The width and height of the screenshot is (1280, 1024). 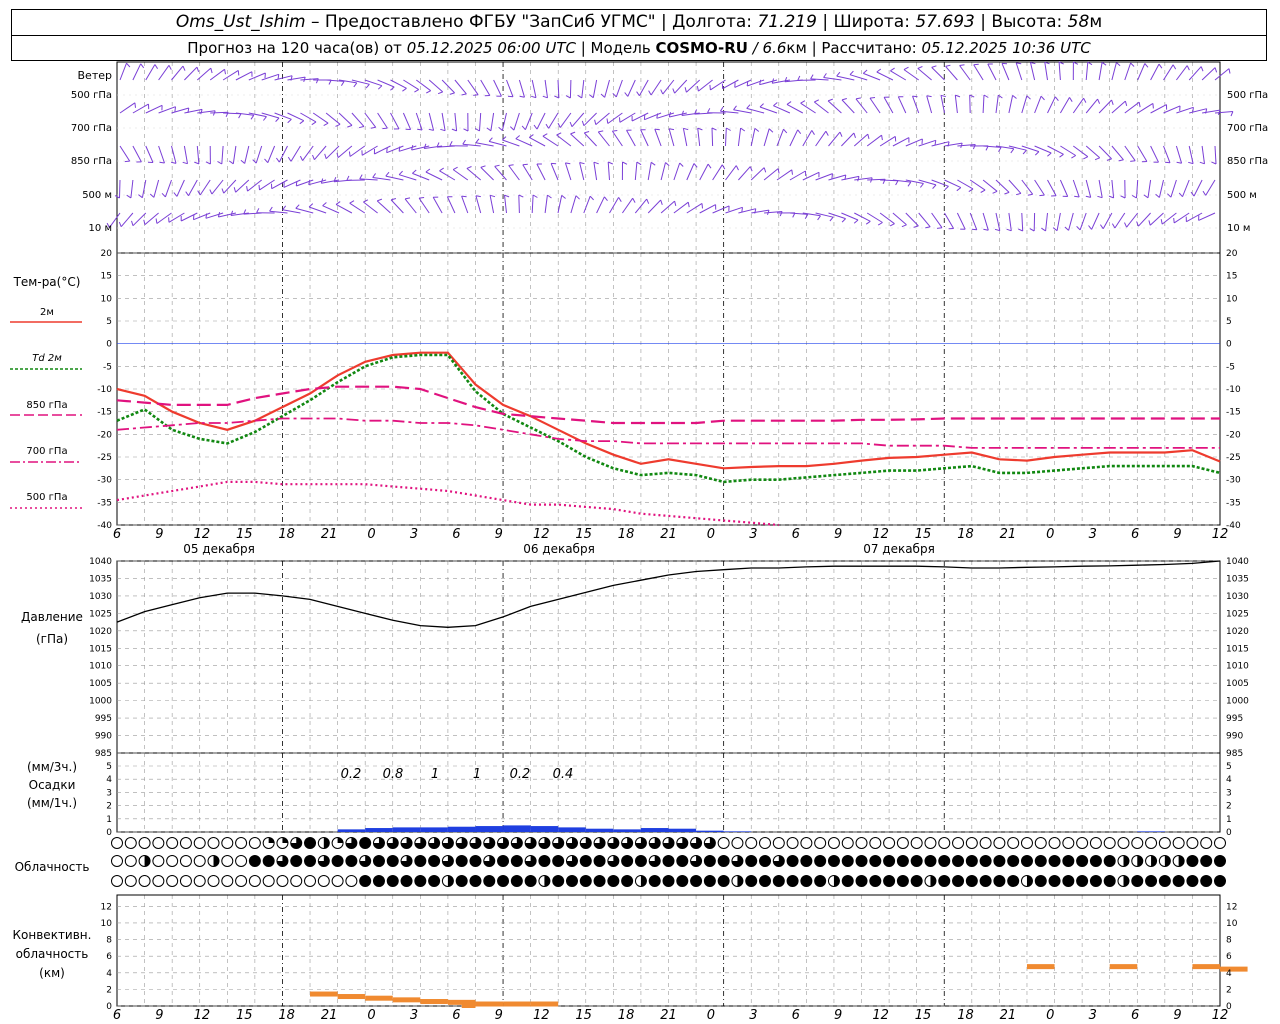 What do you see at coordinates (1008, 1015) in the screenshot?
I see `time-tick-label-bottom: 21` at bounding box center [1008, 1015].